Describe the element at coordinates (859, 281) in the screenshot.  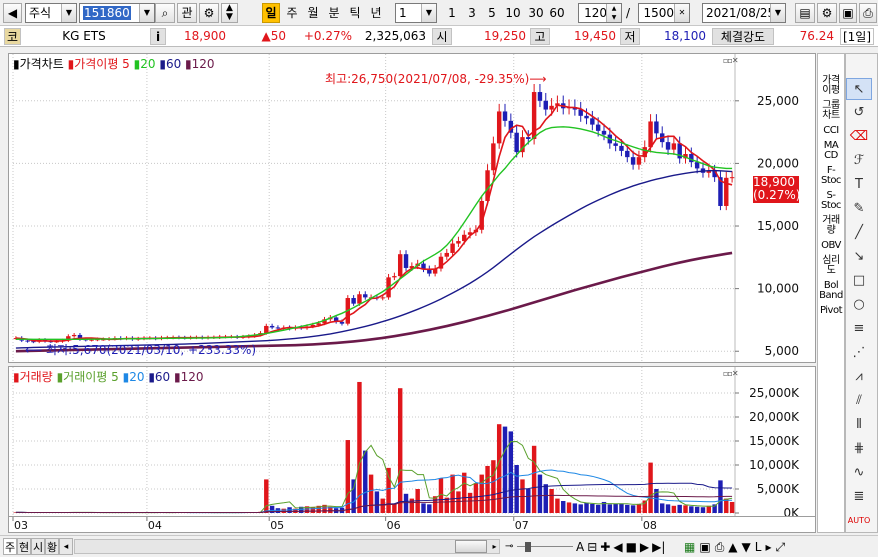
I see `rectangle-icon: □` at that location.